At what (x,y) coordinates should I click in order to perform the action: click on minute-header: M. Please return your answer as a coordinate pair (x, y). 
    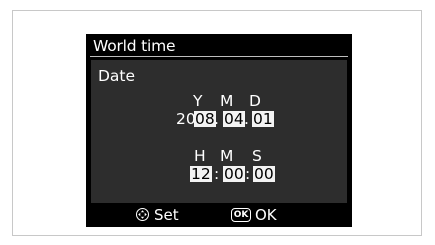
    Looking at the image, I should click on (227, 156).